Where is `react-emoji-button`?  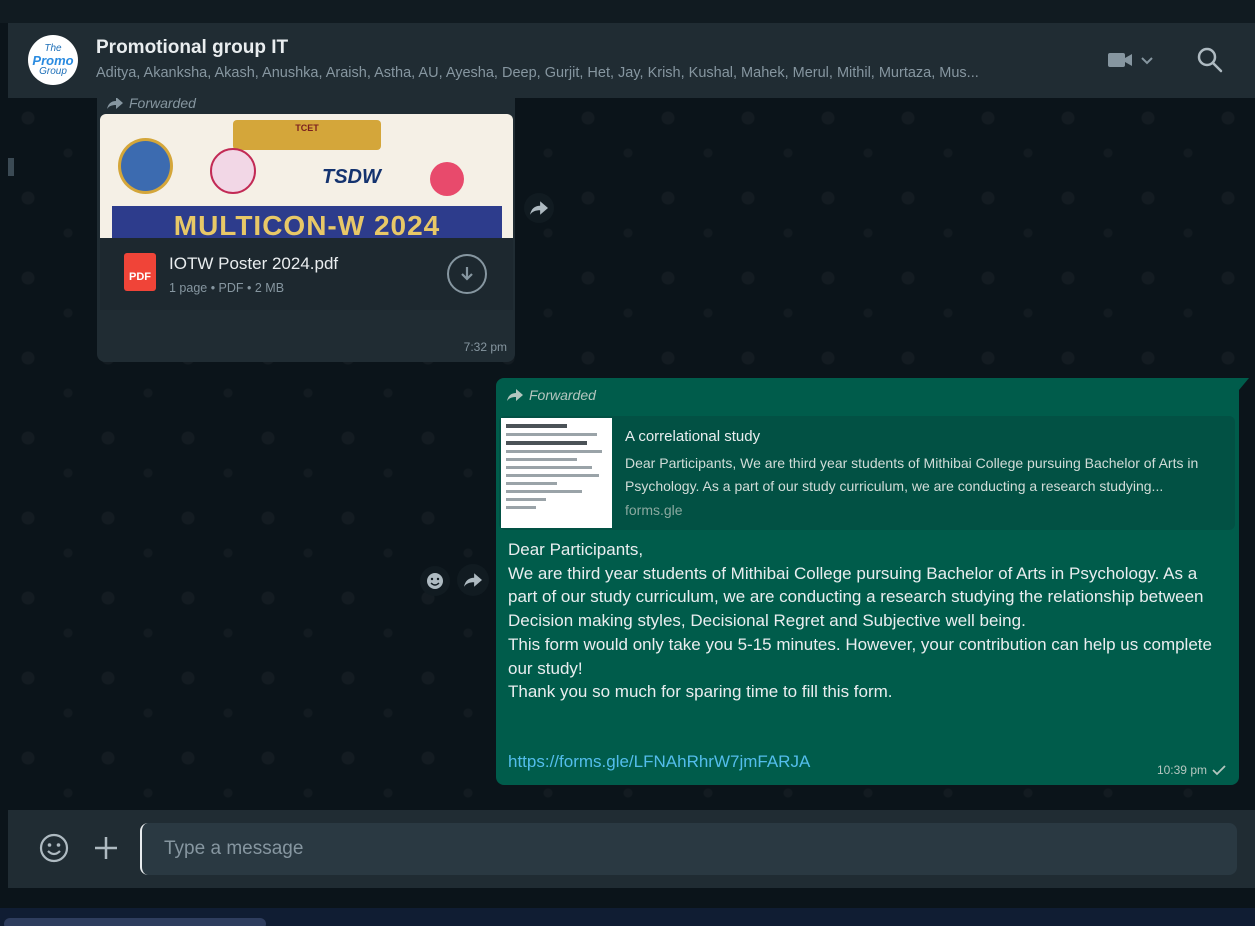
react-emoji-button is located at coordinates (435, 581).